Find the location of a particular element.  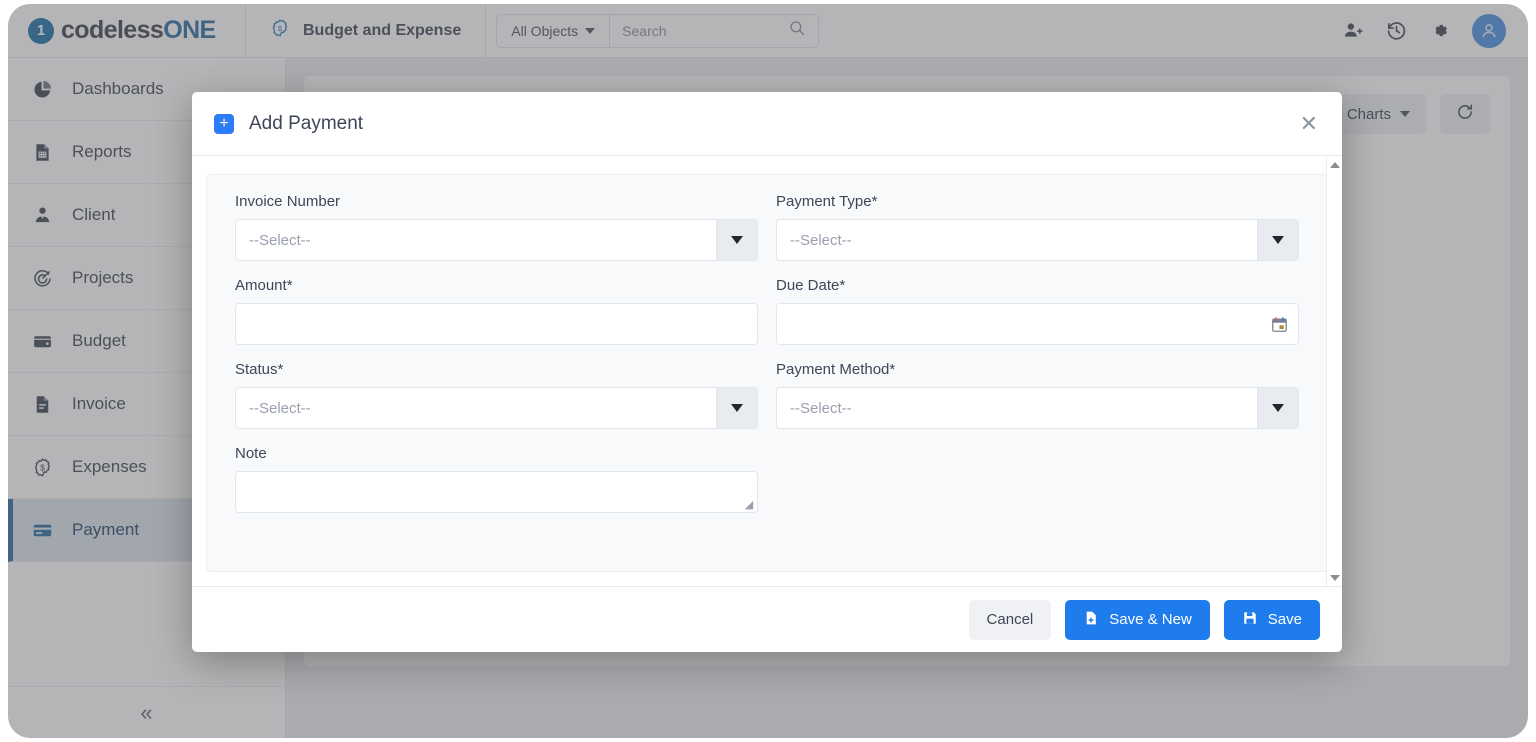

dialog-title: Add Payment is located at coordinates (306, 123).